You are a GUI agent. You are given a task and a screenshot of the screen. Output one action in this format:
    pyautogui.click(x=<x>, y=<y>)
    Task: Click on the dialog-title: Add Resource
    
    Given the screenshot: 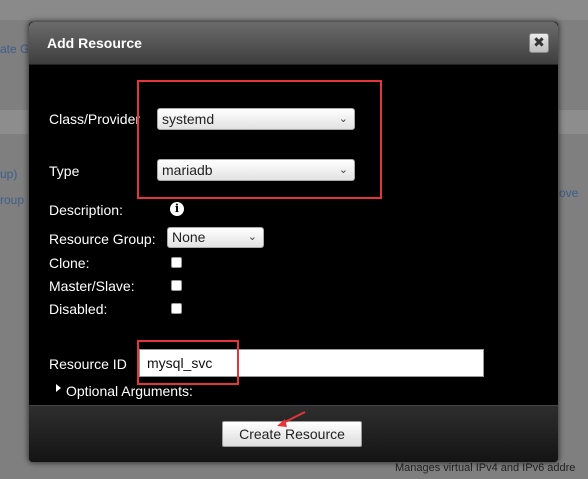 What is the action you would take?
    pyautogui.click(x=94, y=43)
    